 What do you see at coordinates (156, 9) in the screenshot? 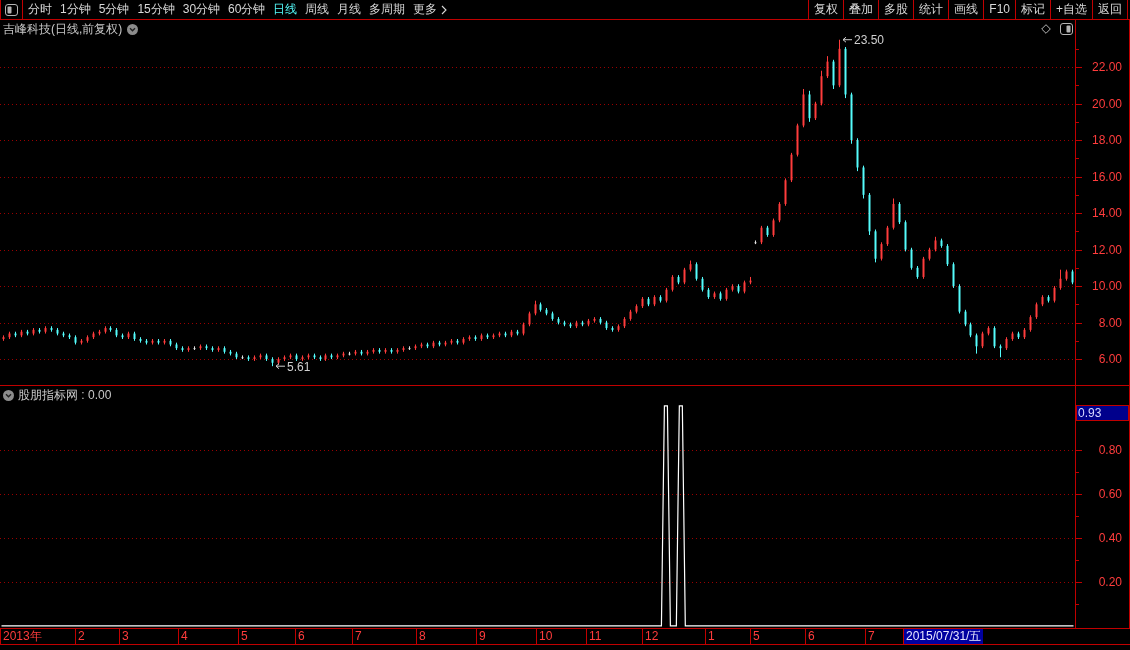
I see `period-tab: 15分钟` at bounding box center [156, 9].